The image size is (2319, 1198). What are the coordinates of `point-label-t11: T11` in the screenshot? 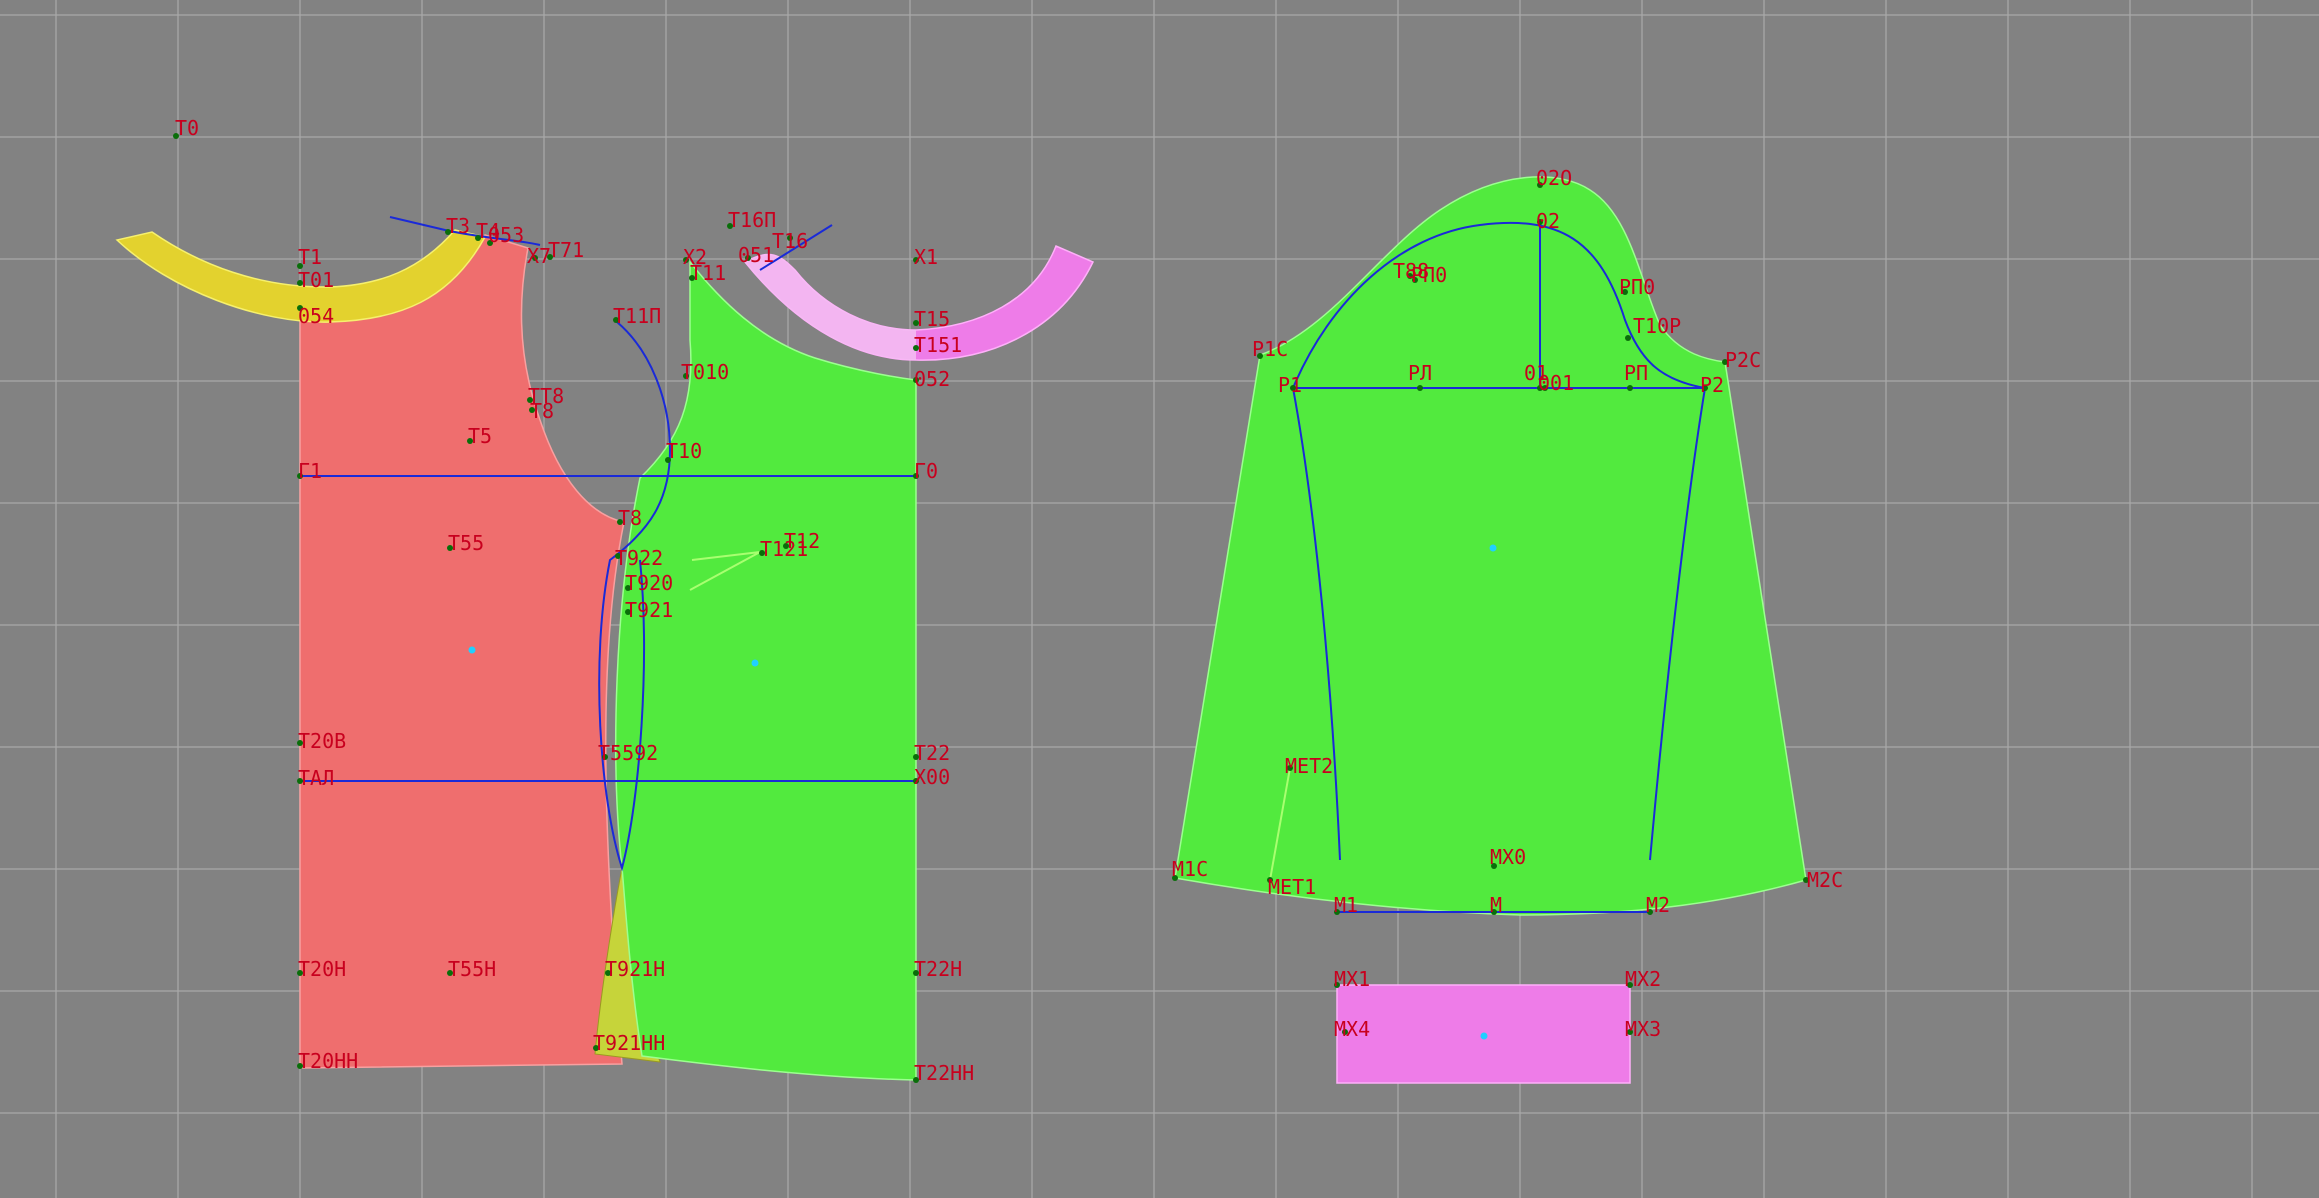 It's located at (708, 273).